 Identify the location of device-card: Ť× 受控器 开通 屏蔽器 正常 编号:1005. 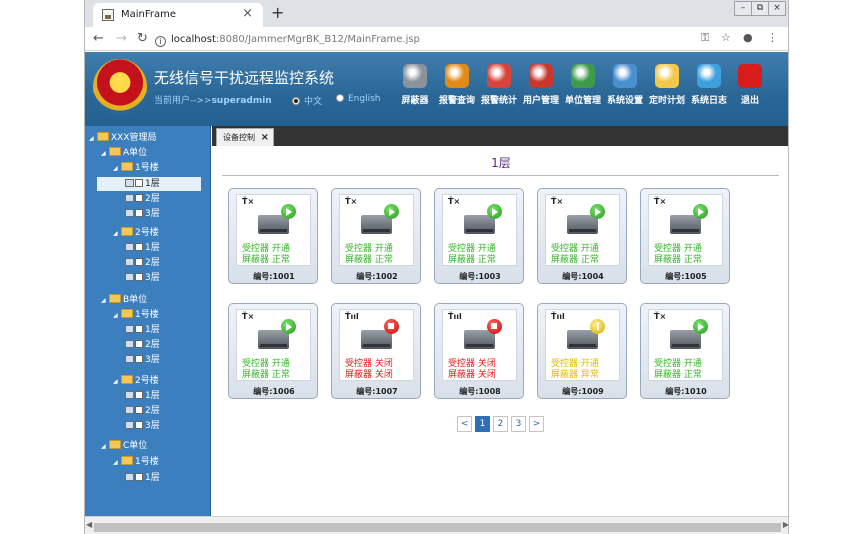
(685, 236).